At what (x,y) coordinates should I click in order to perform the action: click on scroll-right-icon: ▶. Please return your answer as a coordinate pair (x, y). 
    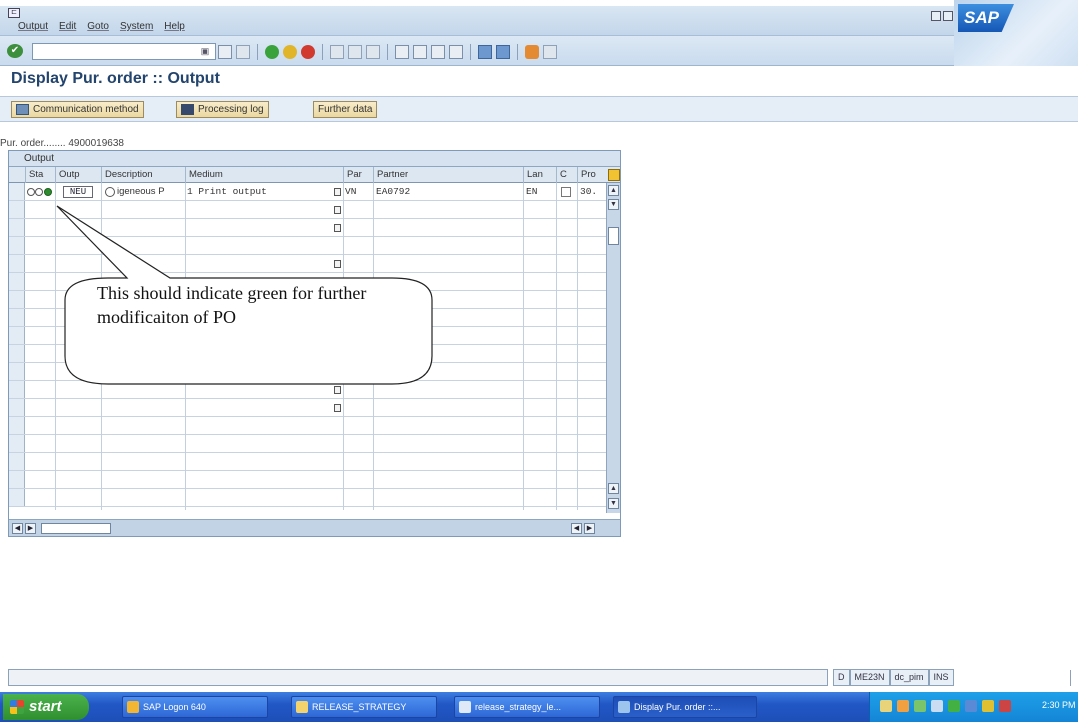
    Looking at the image, I should click on (30, 528).